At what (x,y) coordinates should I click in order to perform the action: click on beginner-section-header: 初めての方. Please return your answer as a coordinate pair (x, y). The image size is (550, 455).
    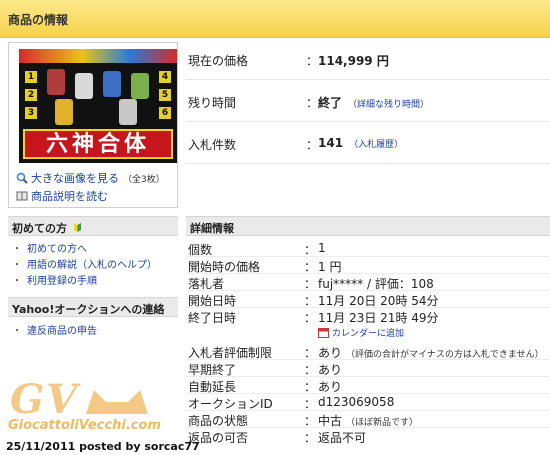
    Looking at the image, I should click on (93, 226).